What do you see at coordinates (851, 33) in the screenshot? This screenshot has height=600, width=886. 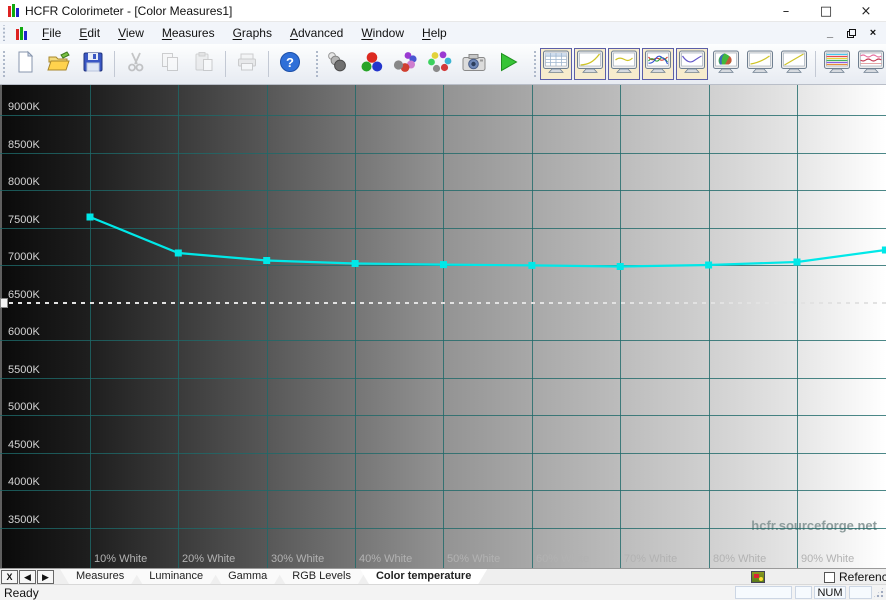 I see `mdi-restore-button` at bounding box center [851, 33].